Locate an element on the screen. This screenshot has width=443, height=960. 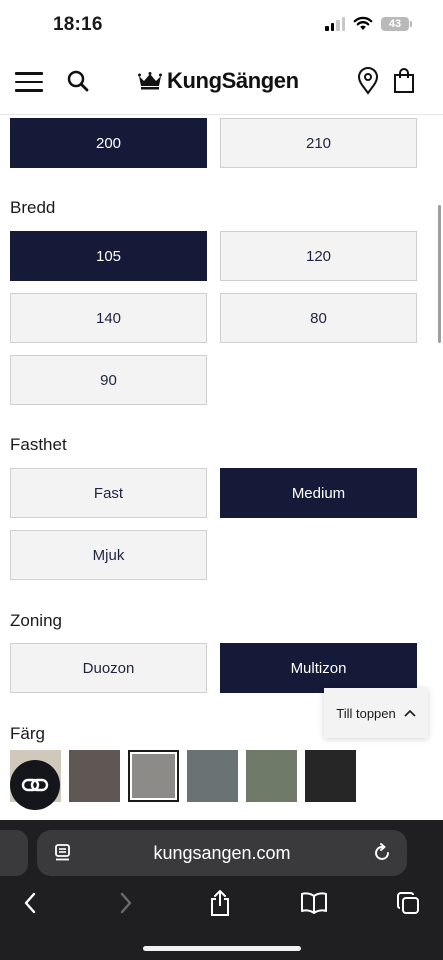
width-label: Bredd is located at coordinates (33, 207).